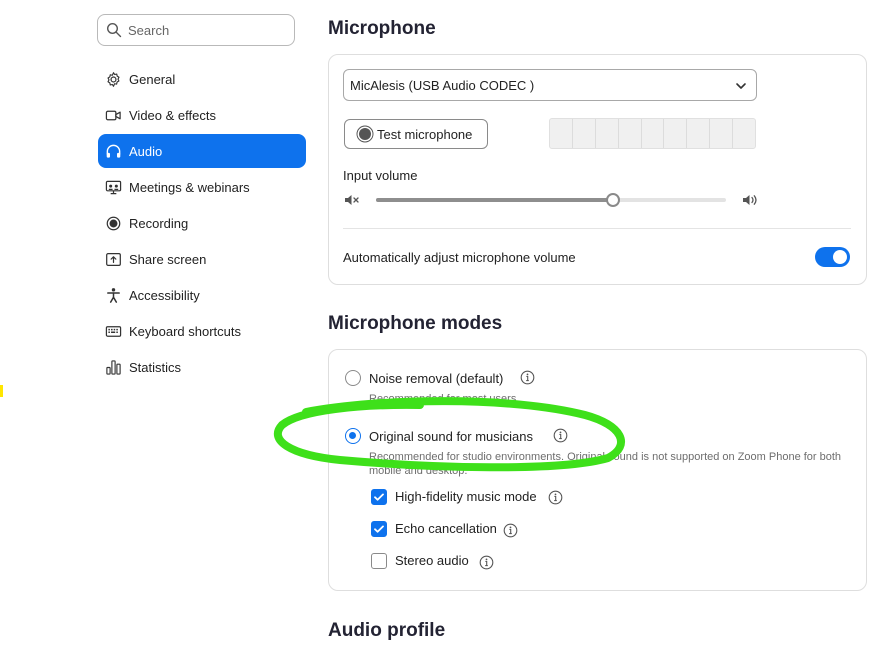  I want to click on meetings-icon, so click(113, 187).